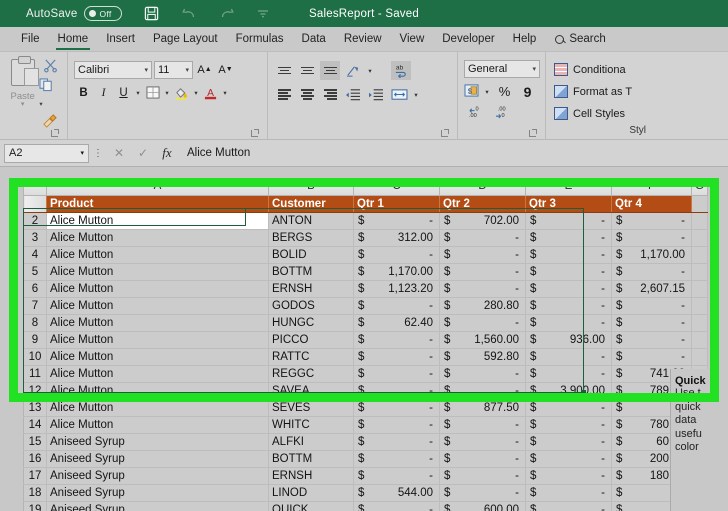  What do you see at coordinates (502, 69) in the screenshot?
I see `number-format-select: General ▾` at bounding box center [502, 69].